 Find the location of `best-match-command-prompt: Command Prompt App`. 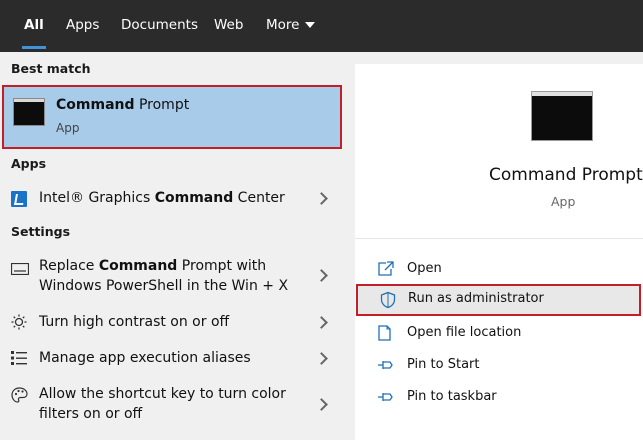

best-match-command-prompt: Command Prompt App is located at coordinates (172, 117).